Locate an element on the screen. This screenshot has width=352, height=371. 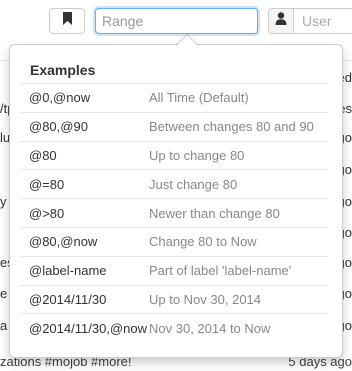
popover-title: Examples is located at coordinates (63, 70).